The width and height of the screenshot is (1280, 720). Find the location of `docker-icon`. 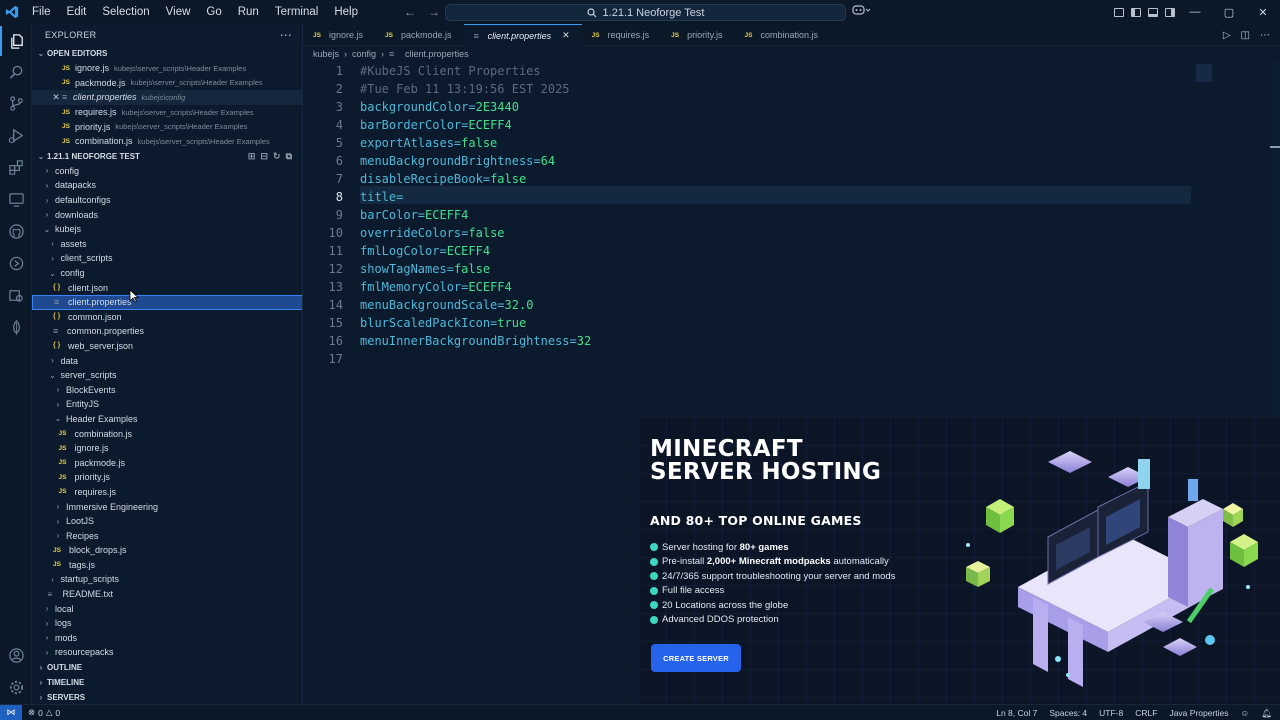

docker-icon is located at coordinates (16, 295).